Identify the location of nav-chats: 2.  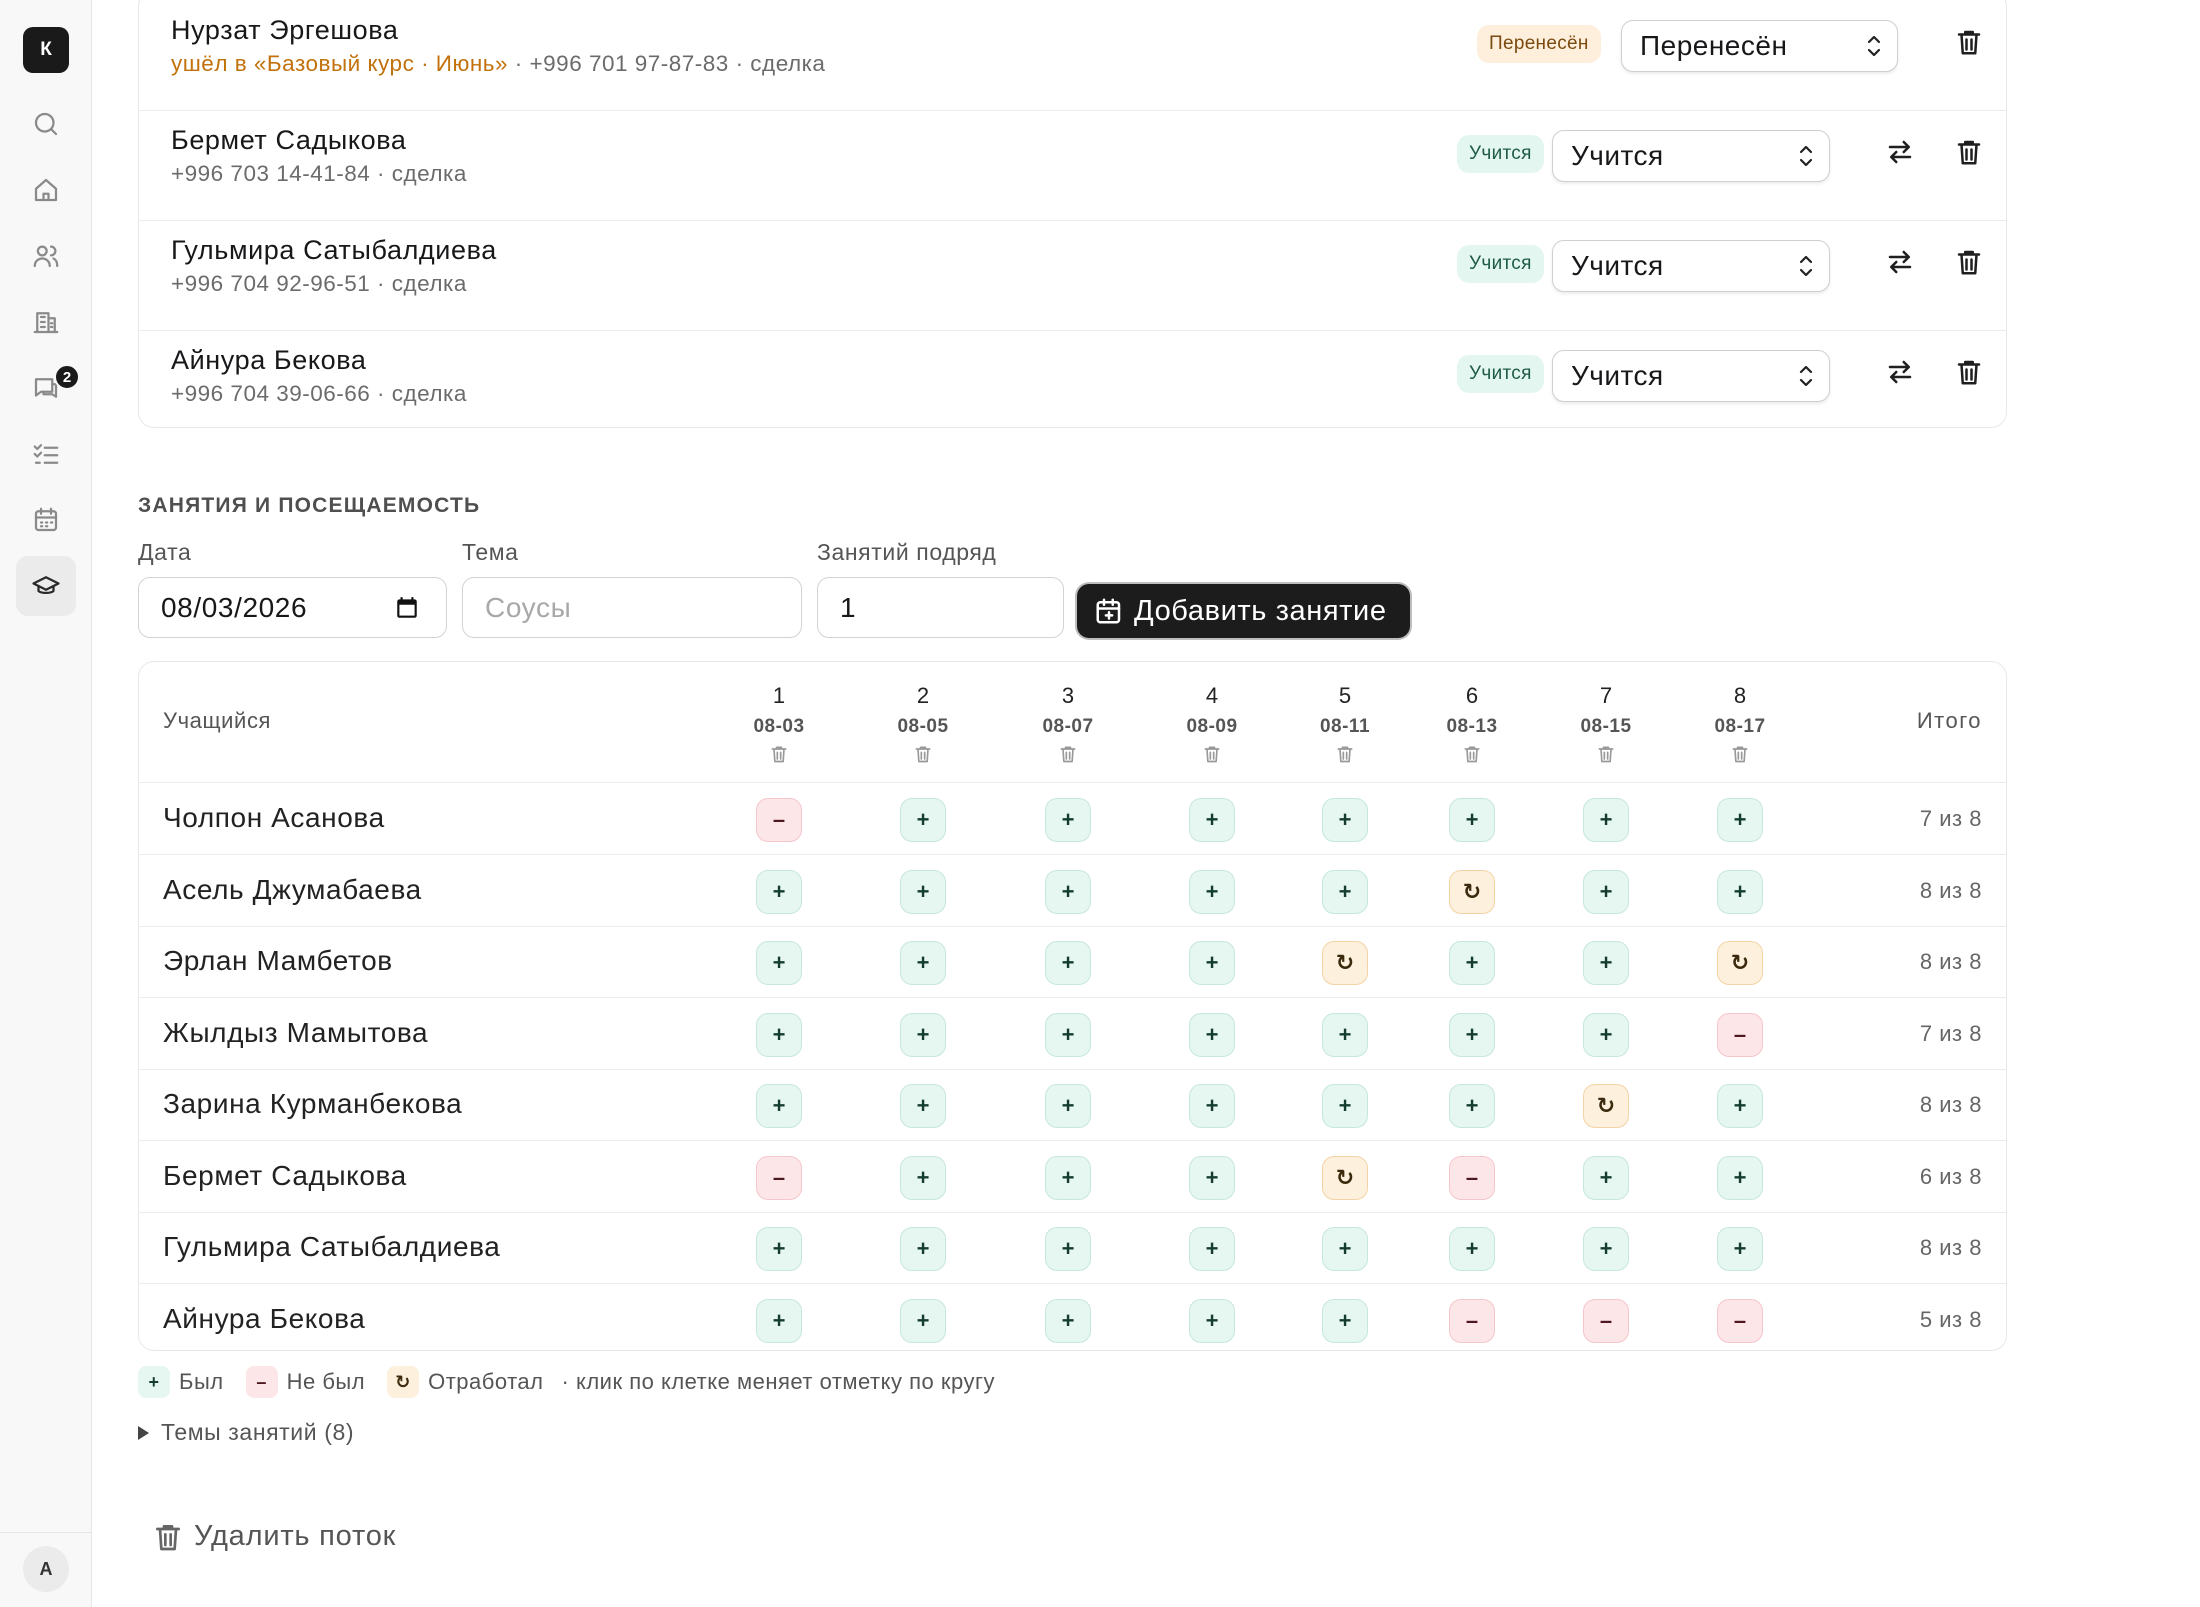
(48, 388).